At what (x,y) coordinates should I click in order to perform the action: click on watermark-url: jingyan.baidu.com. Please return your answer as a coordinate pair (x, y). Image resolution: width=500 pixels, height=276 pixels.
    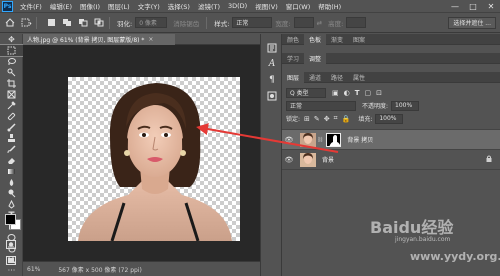
    Looking at the image, I should click on (423, 239).